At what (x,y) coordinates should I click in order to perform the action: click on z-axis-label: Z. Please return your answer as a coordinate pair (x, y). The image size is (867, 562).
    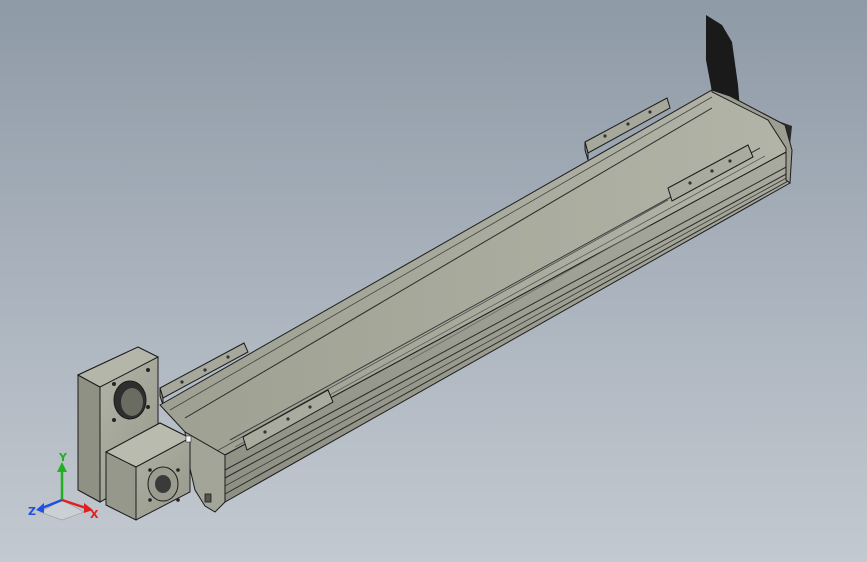
    Looking at the image, I should click on (32, 511).